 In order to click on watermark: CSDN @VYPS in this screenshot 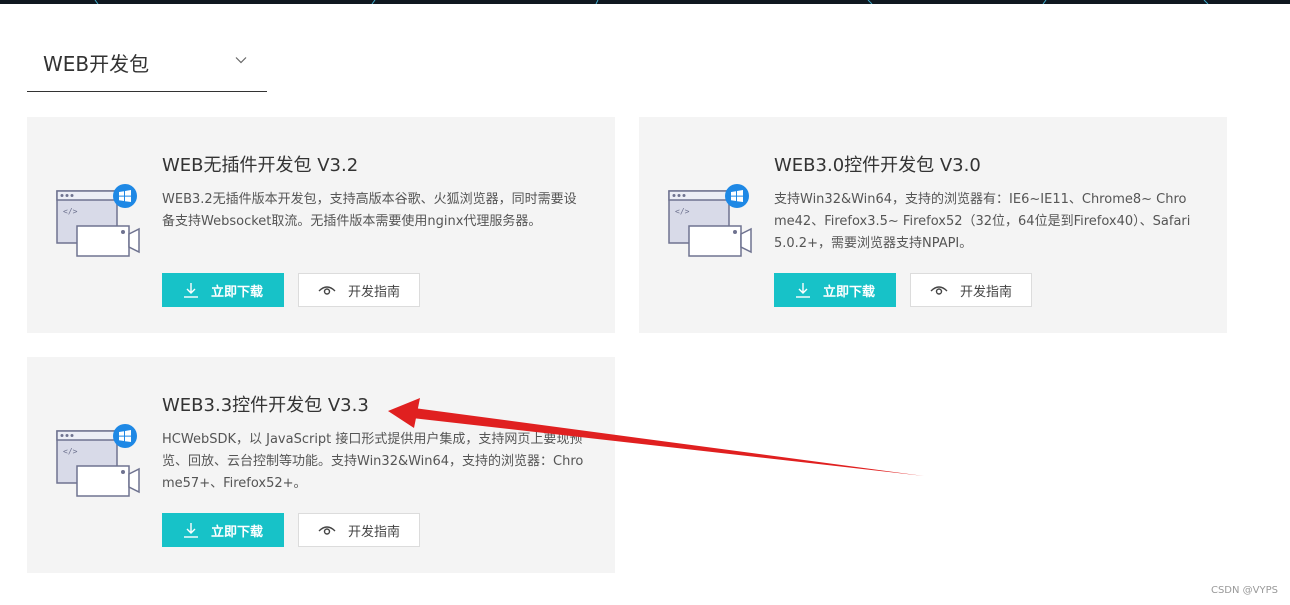, I will do `click(1244, 590)`.